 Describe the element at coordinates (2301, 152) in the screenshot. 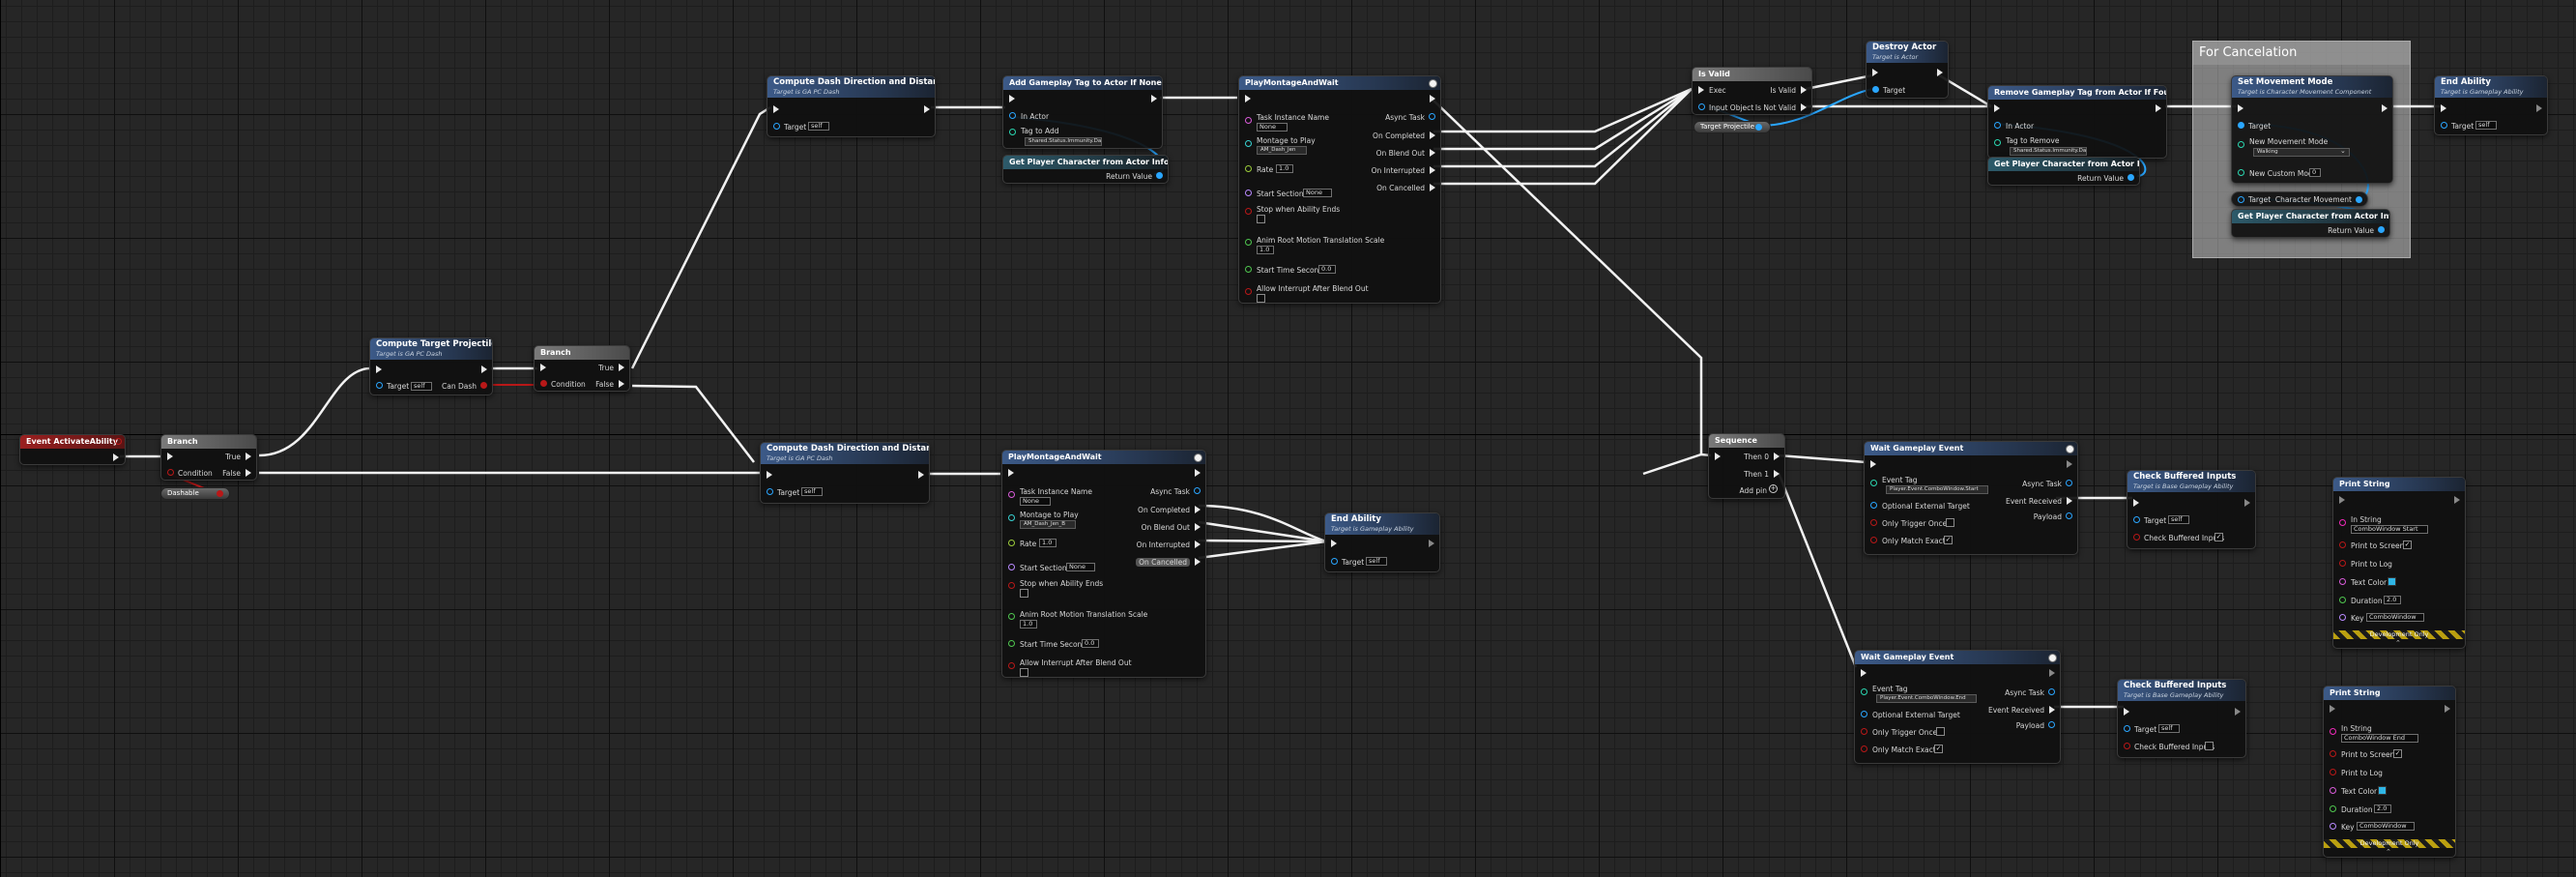

I see `new-mode-dropdown: Walking` at that location.